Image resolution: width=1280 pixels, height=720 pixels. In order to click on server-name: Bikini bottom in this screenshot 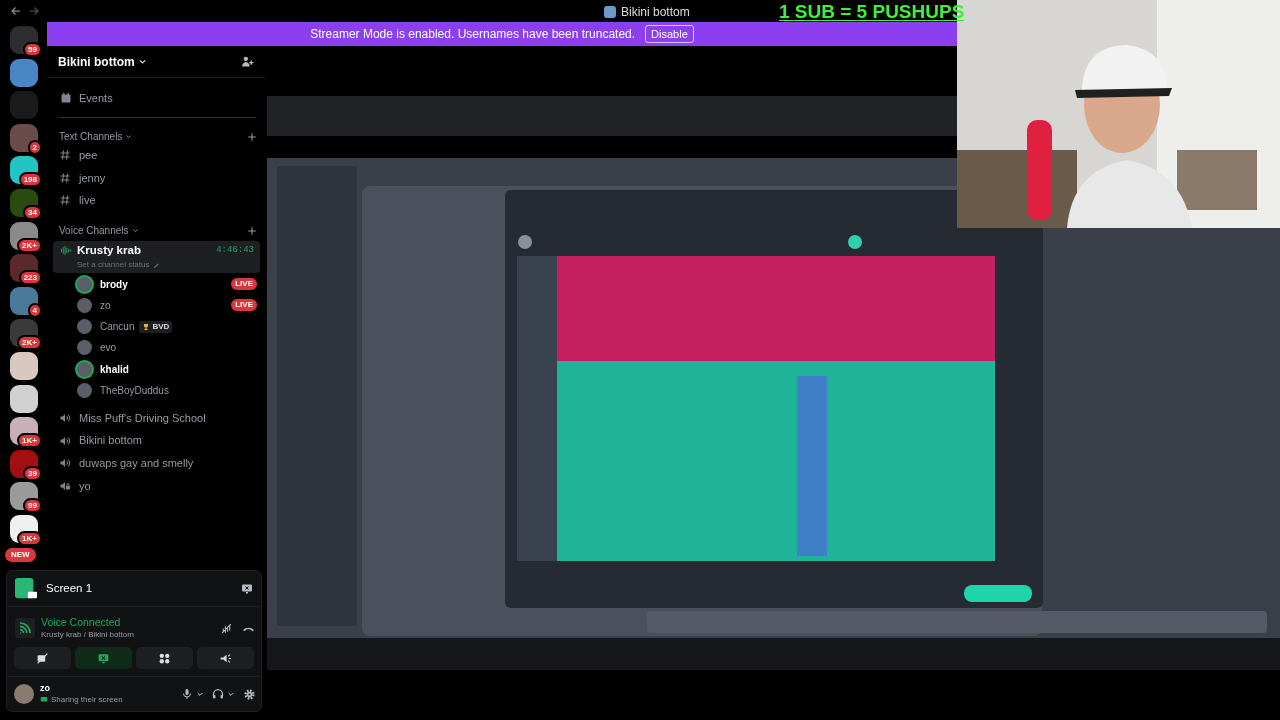, I will do `click(96, 61)`.